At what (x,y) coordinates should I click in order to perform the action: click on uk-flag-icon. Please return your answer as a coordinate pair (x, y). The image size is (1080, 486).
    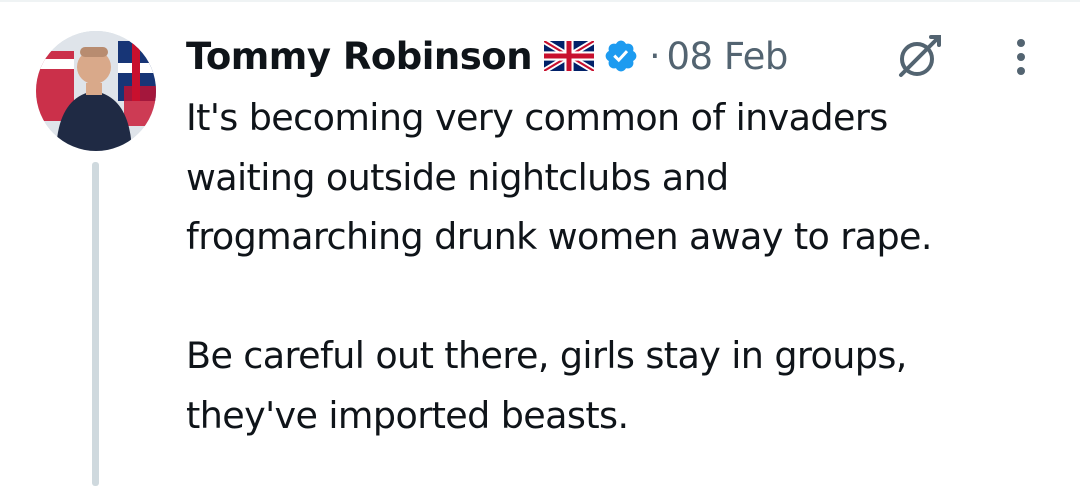
    Looking at the image, I should click on (569, 56).